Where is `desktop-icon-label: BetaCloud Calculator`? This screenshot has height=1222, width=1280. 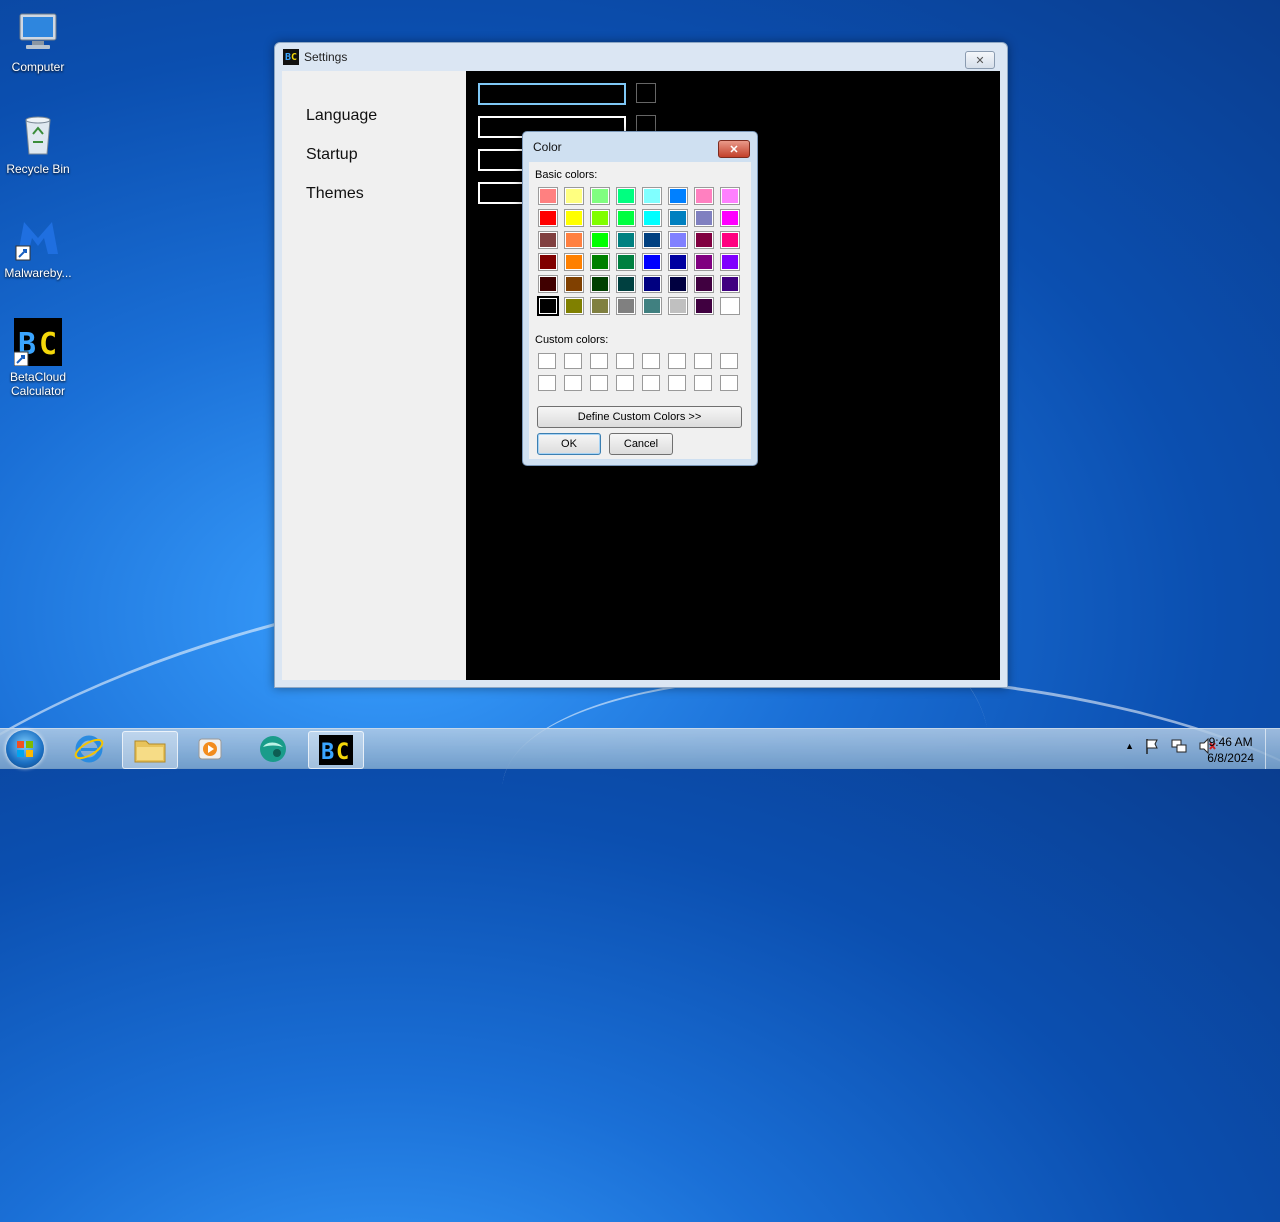
desktop-icon-label: BetaCloud Calculator is located at coordinates (38, 384).